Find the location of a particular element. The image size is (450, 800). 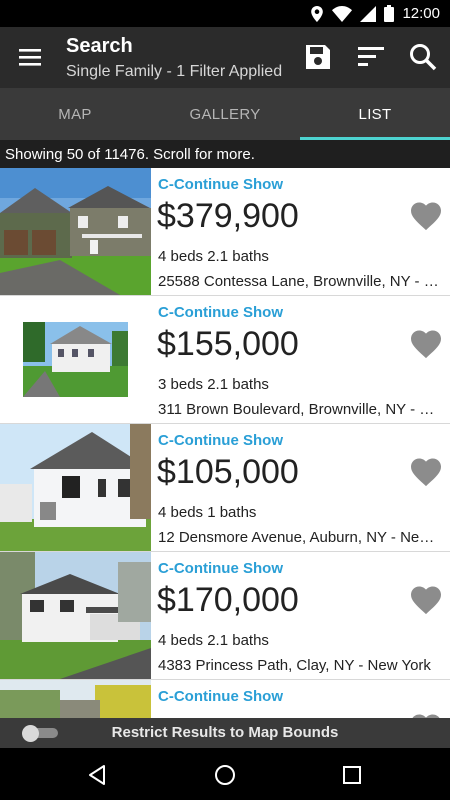

sort-icon is located at coordinates (371, 57).